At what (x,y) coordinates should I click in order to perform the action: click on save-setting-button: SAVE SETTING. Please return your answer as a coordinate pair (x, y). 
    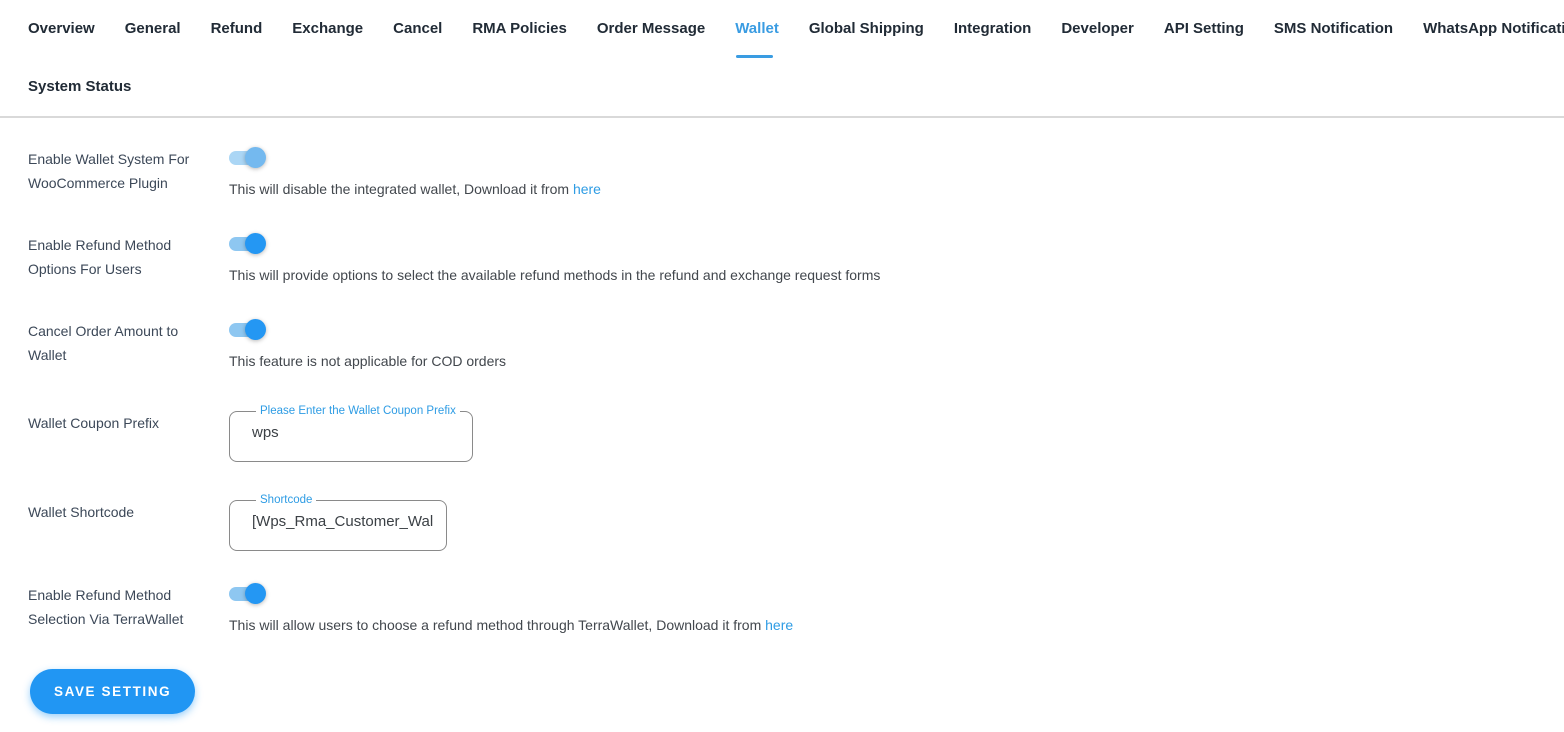
    Looking at the image, I should click on (113, 691).